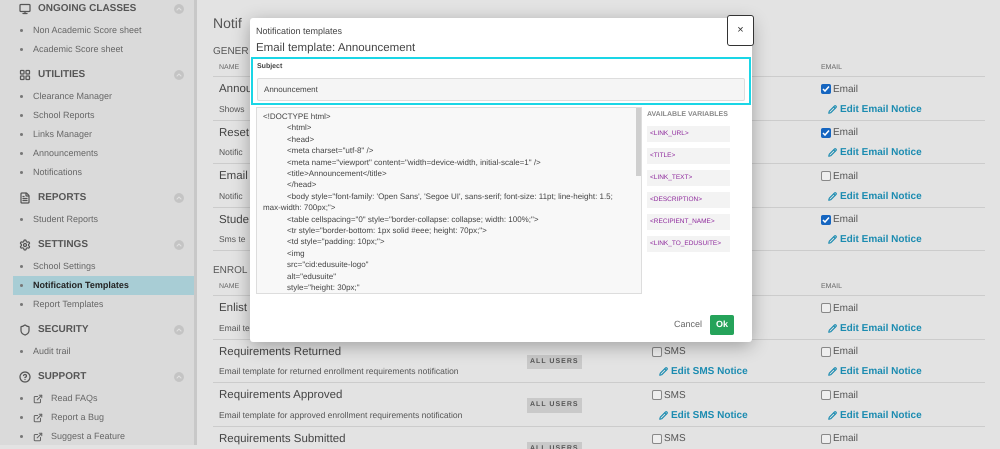 The width and height of the screenshot is (1000, 449). What do you see at coordinates (233, 176) in the screenshot?
I see `template-name: Email` at bounding box center [233, 176].